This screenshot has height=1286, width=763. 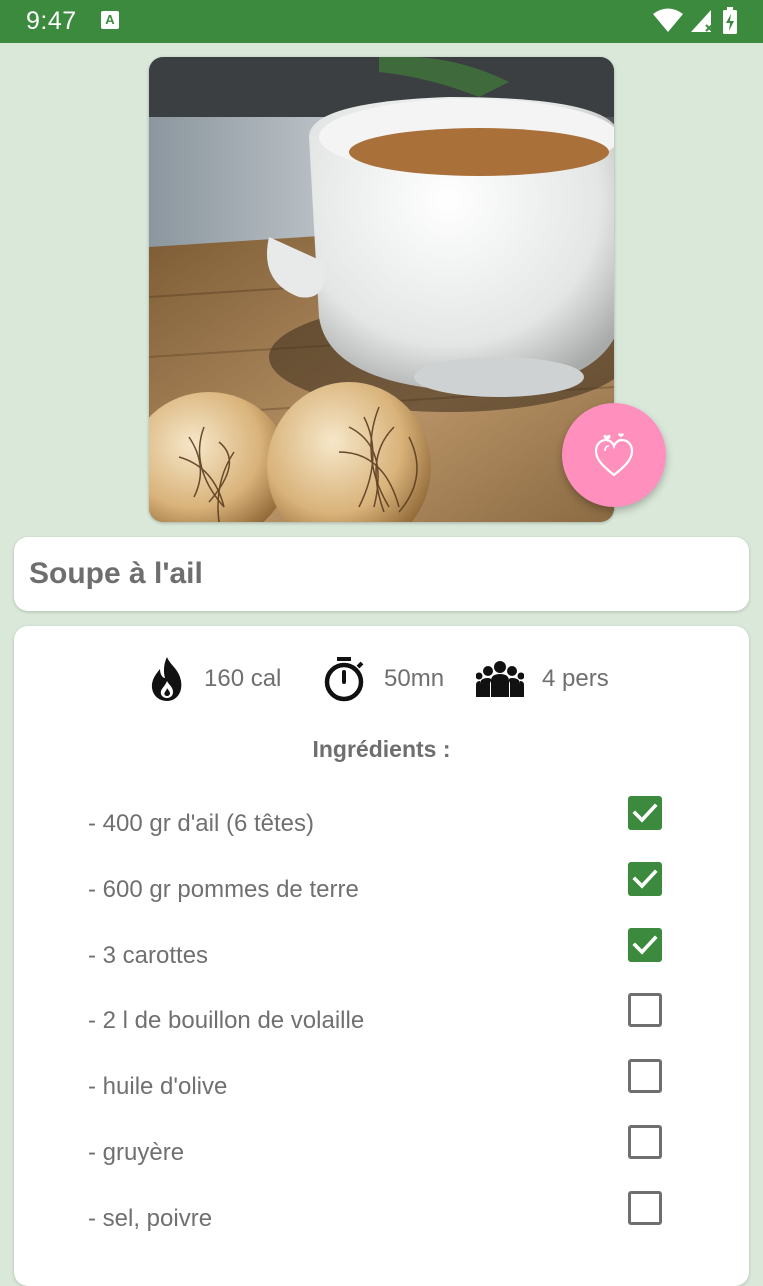 What do you see at coordinates (381, 1022) in the screenshot?
I see `ingredient-row: - 2 l de bouillon de volaille` at bounding box center [381, 1022].